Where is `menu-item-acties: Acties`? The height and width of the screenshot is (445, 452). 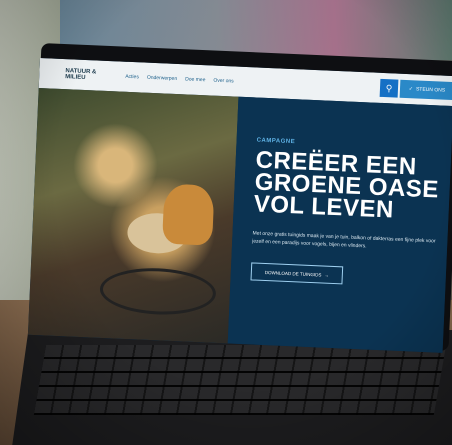
menu-item-acties: Acties is located at coordinates (132, 77).